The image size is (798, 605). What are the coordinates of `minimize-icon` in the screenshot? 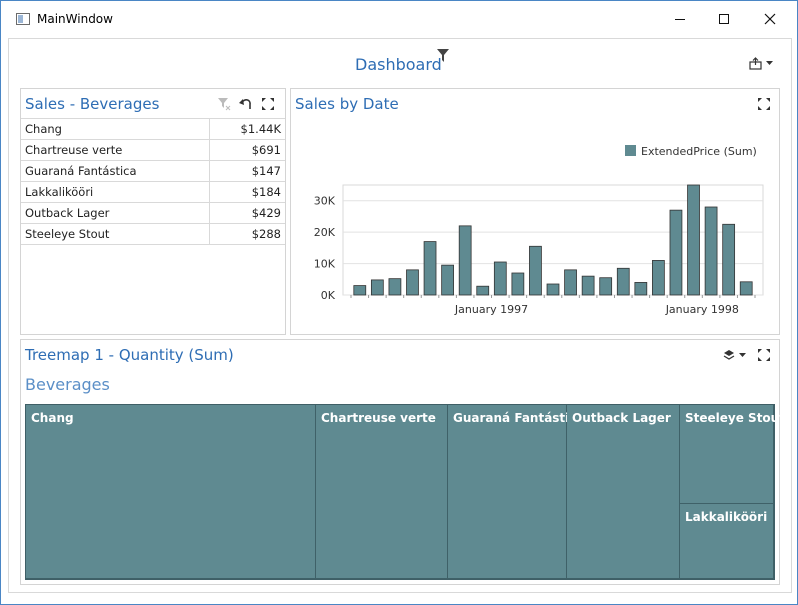 It's located at (680, 19).